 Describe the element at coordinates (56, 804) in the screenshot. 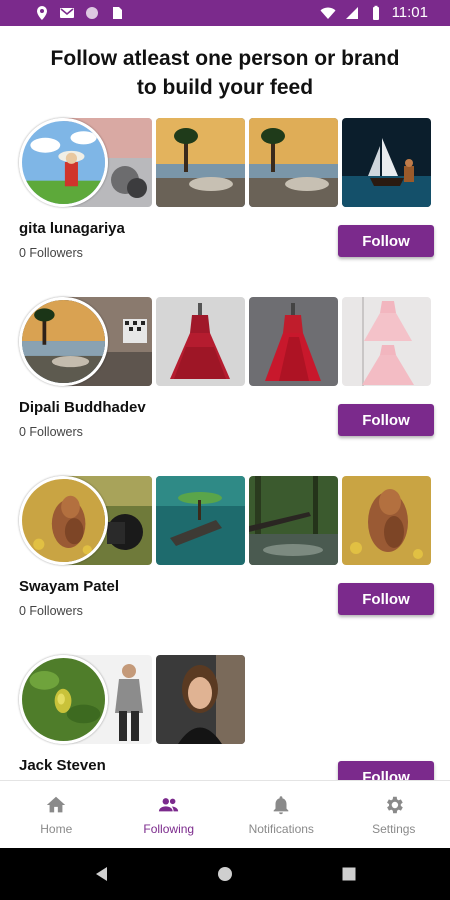

I see `home-icon` at that location.